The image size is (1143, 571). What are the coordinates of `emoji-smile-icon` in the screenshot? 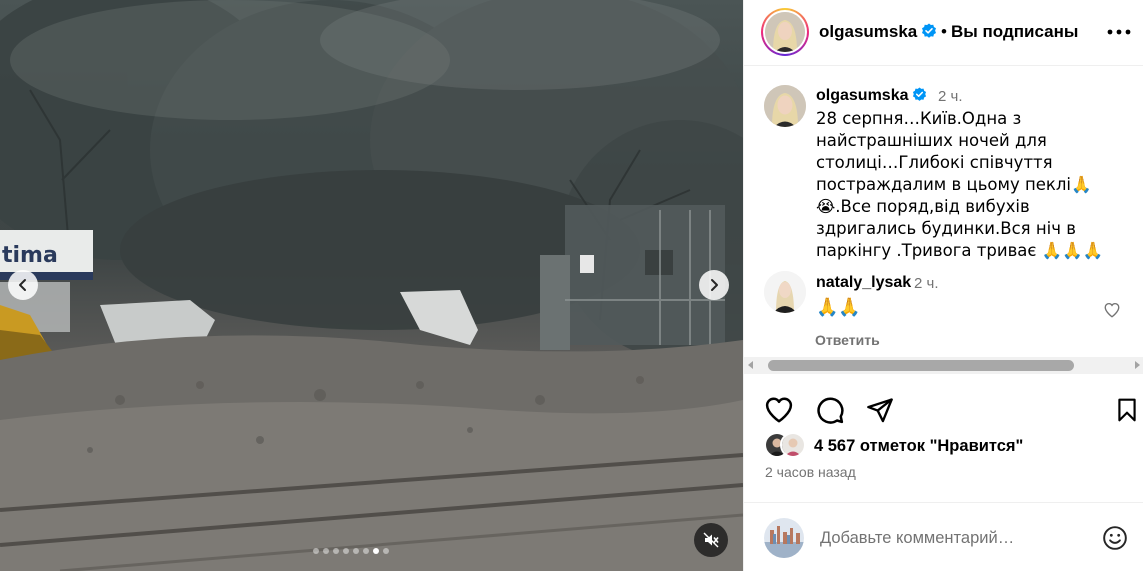 It's located at (1115, 538).